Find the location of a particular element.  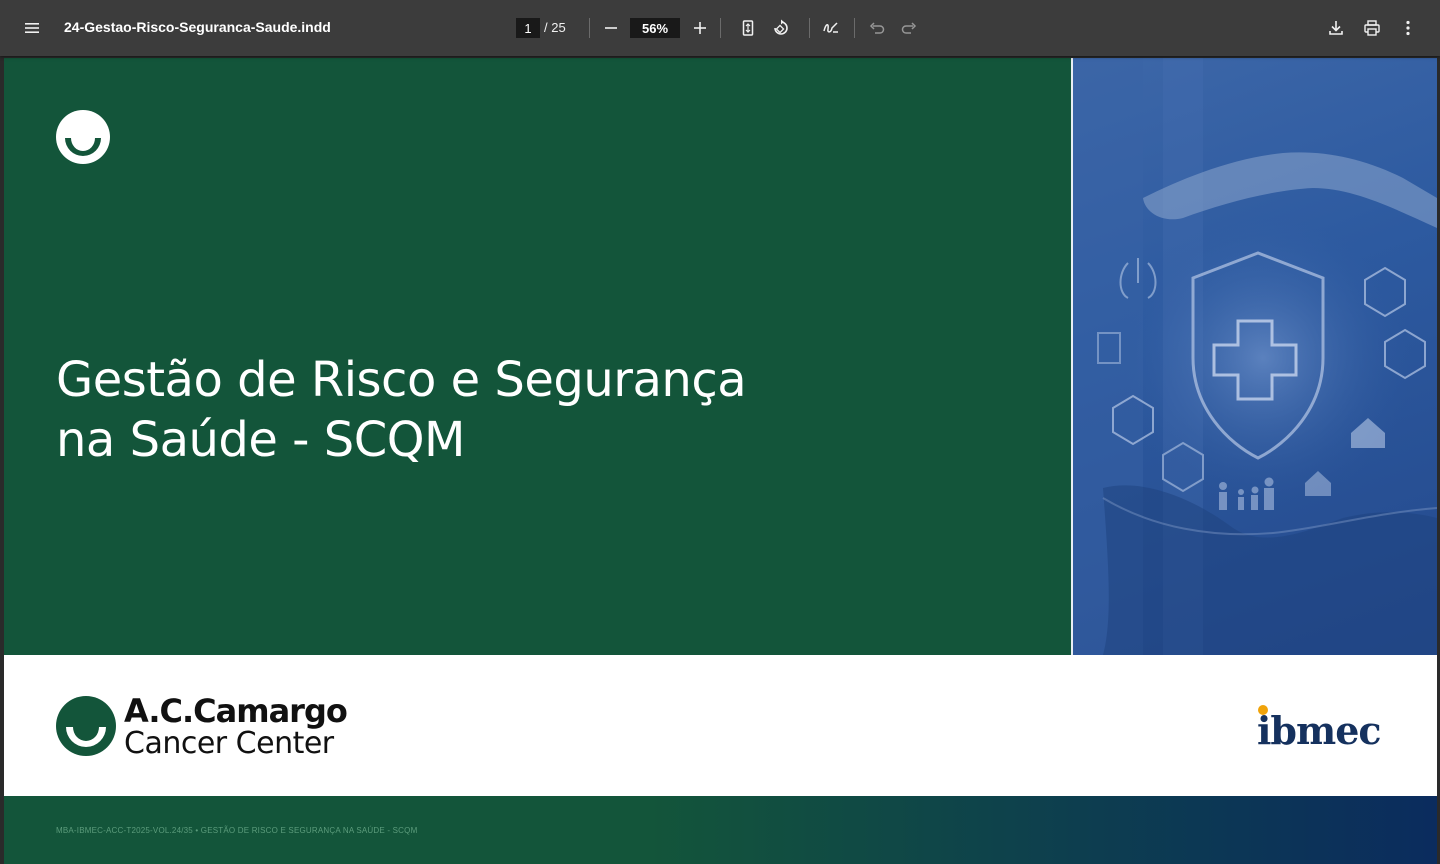

file-title: 24-Gestao-Risco-Seguranca-Saude.indd is located at coordinates (197, 27).